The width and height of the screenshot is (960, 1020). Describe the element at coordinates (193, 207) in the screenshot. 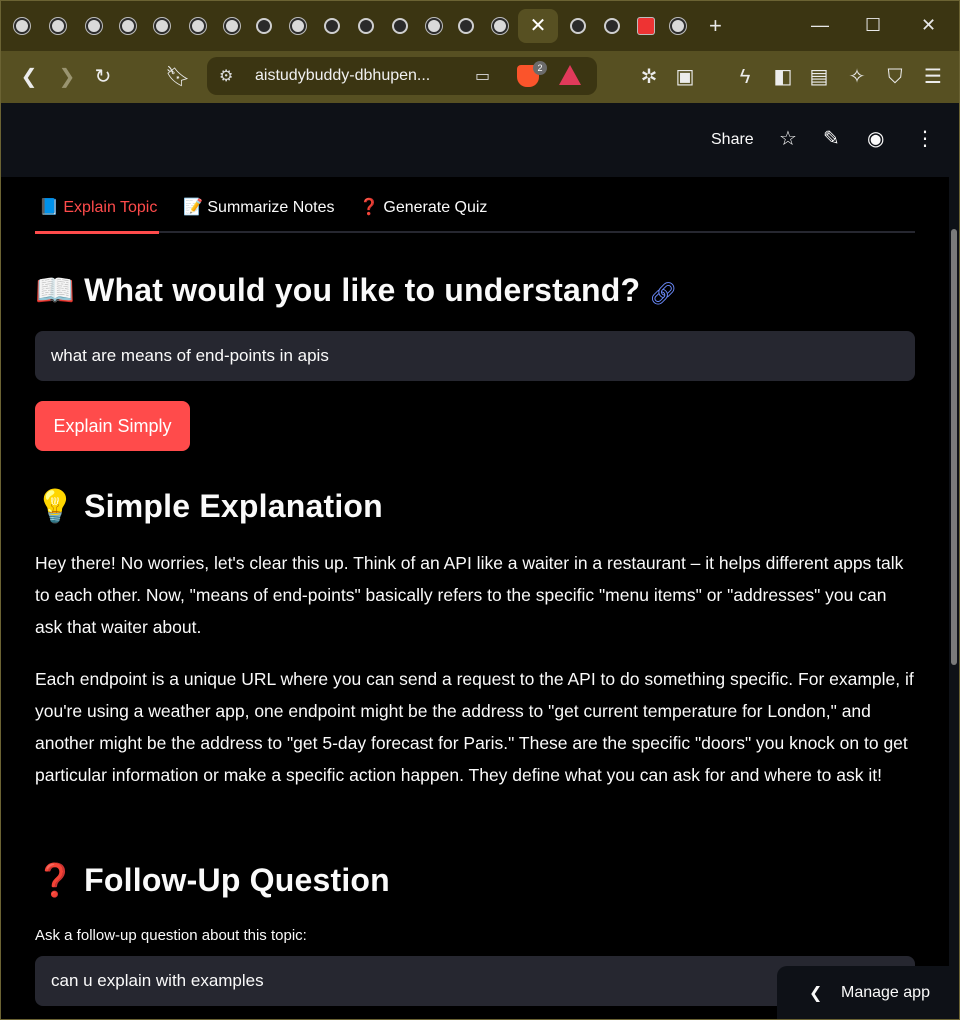

I see `memo-icon: 📝` at that location.